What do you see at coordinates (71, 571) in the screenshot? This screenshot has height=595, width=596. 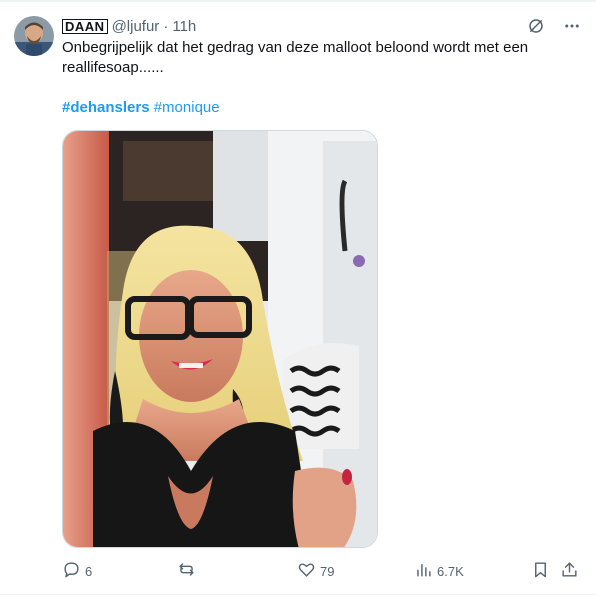 I see `reply-icon` at bounding box center [71, 571].